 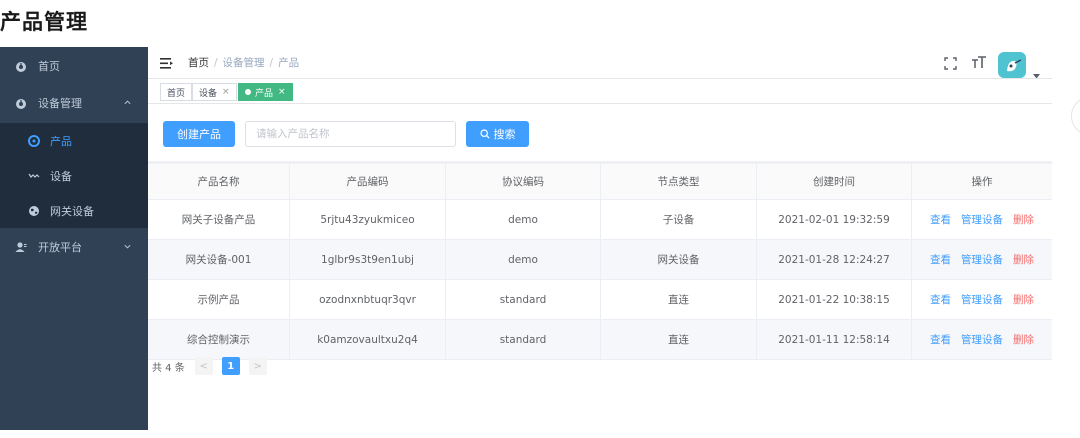 What do you see at coordinates (61, 141) in the screenshot?
I see `sidebar-item-label: 产品` at bounding box center [61, 141].